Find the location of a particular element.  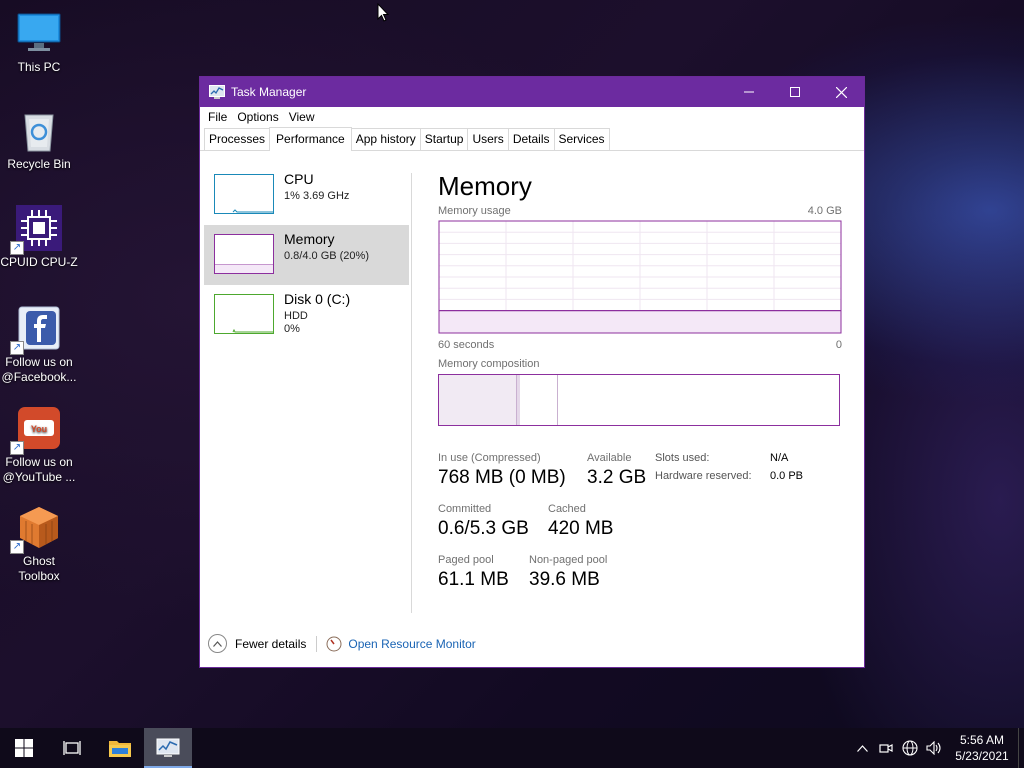

resource-item-cpu: CPU 1% 3.69 GHz is located at coordinates (306, 195).